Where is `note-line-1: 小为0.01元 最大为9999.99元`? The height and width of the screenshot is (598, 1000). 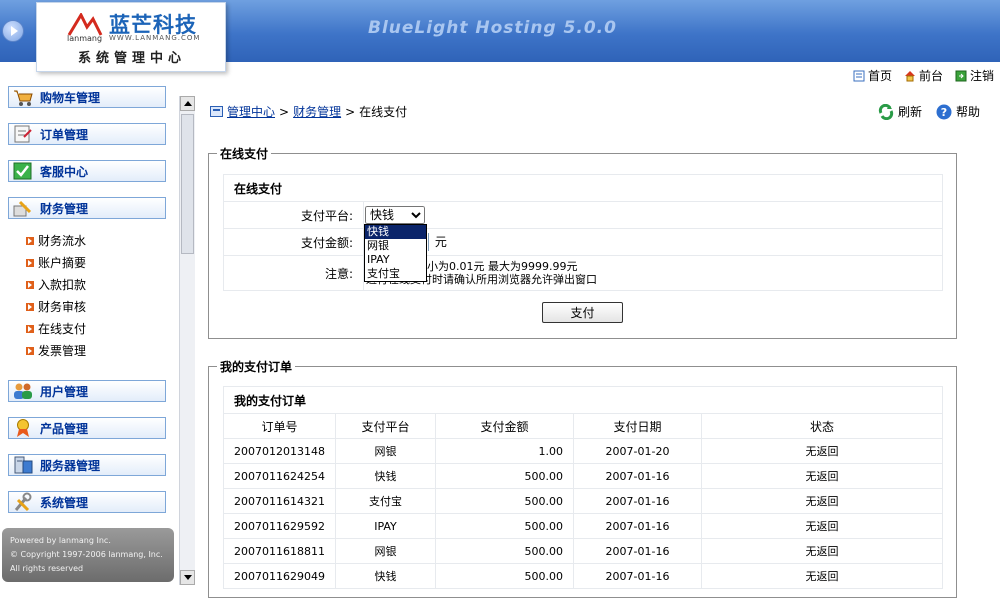 note-line-1: 小为0.01元 最大为9999.99元 is located at coordinates (502, 266).